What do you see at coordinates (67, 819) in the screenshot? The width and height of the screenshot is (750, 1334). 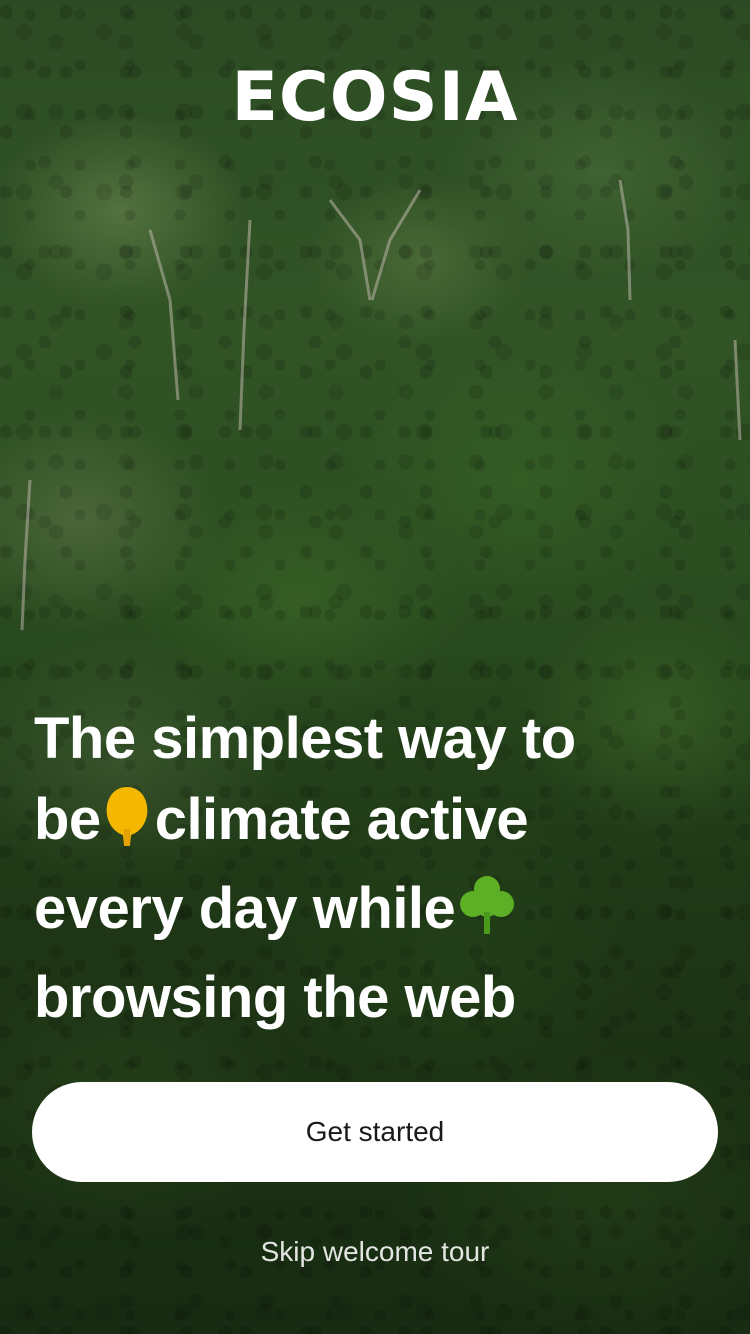 I see `headline-line-2-start: be` at bounding box center [67, 819].